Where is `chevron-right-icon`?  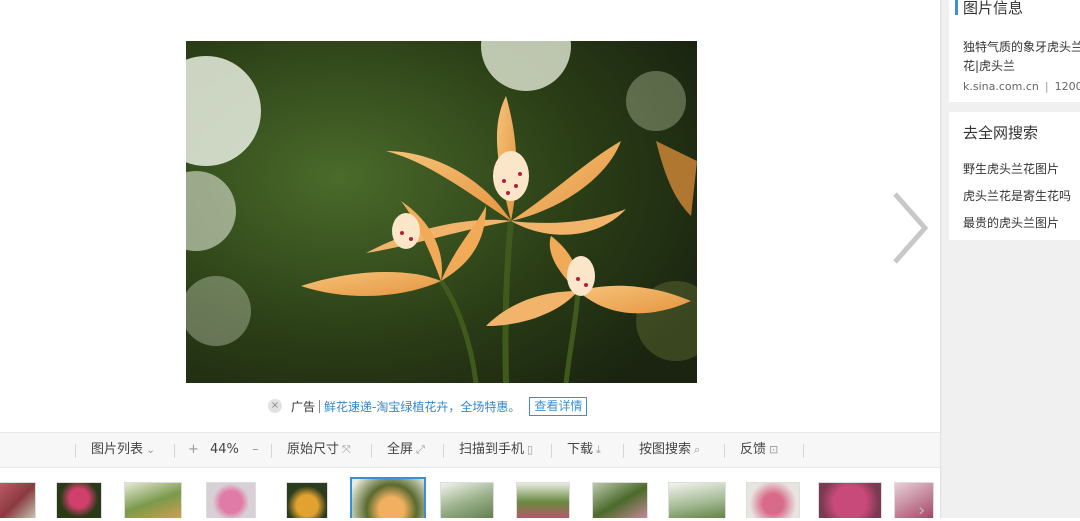
chevron-right-icon is located at coordinates (911, 228).